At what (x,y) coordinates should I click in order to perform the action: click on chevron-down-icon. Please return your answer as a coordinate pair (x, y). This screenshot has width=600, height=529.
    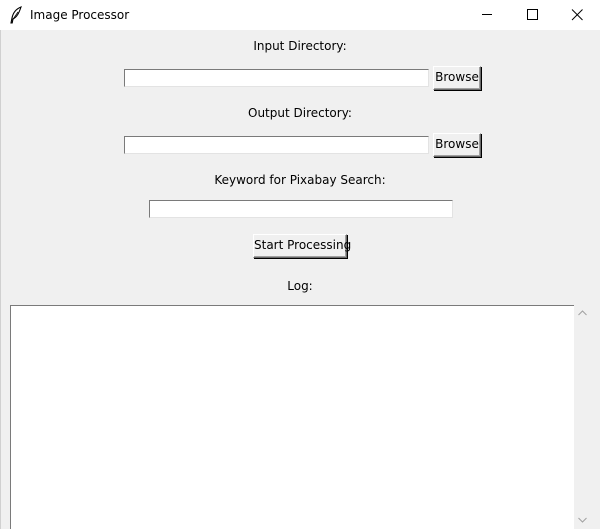
    Looking at the image, I should click on (582, 520).